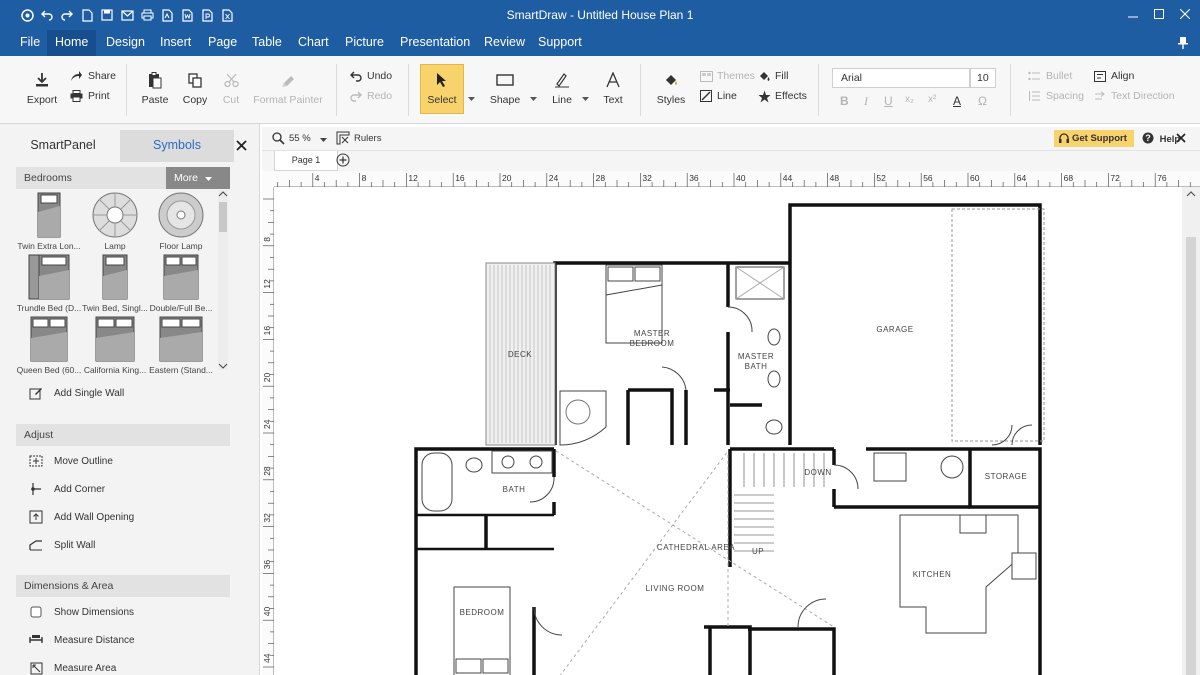  I want to click on export-button: Export, so click(42, 88).